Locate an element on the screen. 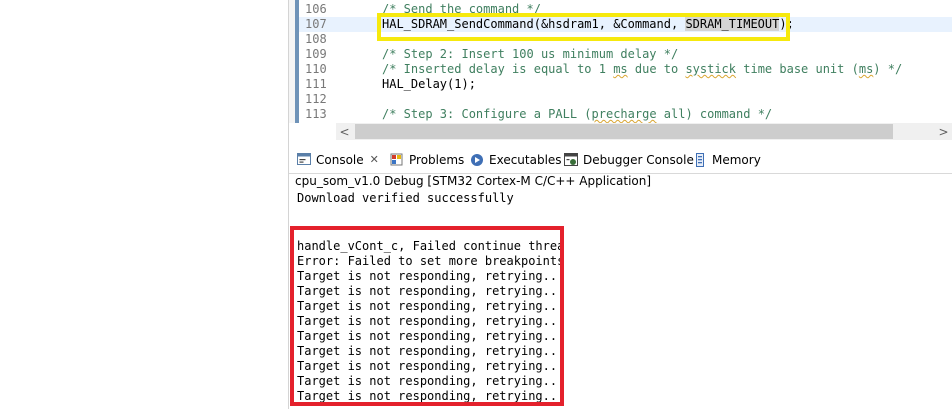 Image resolution: width=952 pixels, height=409 pixels. code-fragment: systick is located at coordinates (711, 69).